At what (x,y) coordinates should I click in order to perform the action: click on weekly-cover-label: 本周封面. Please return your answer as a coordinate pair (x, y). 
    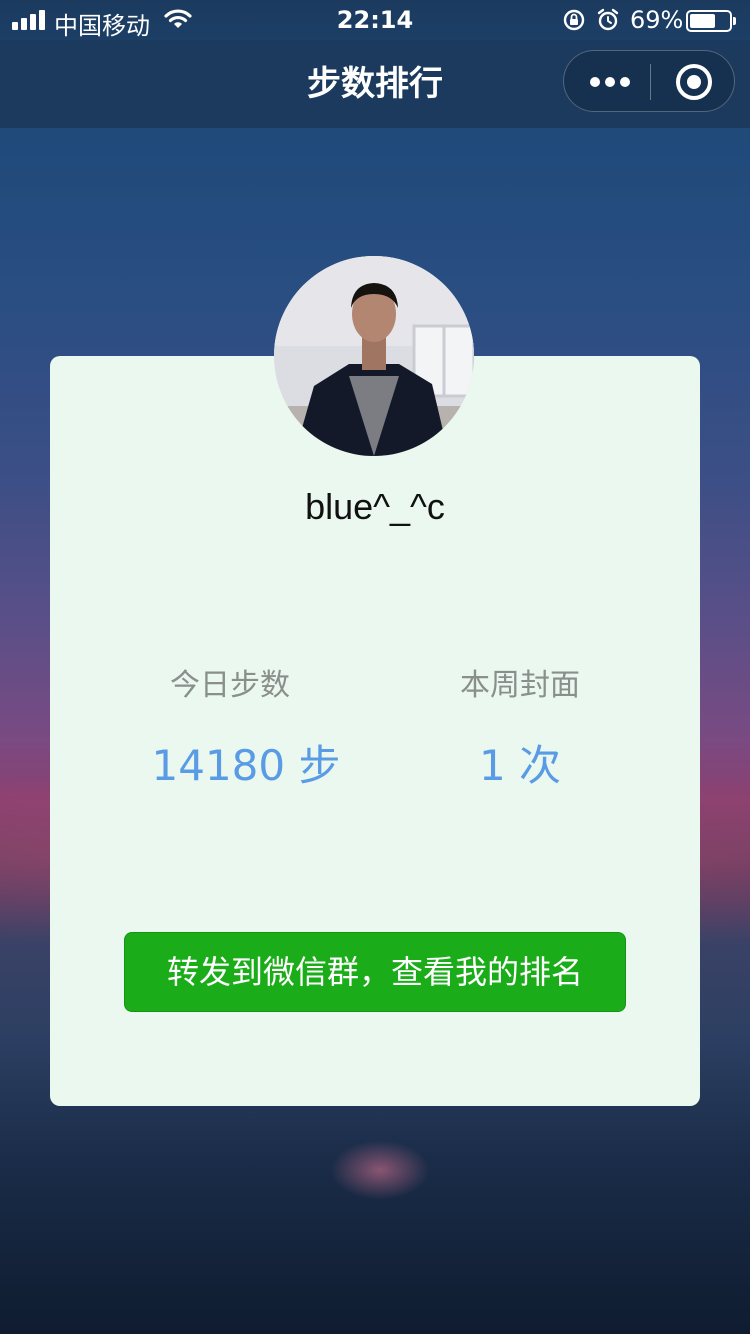
    Looking at the image, I should click on (520, 685).